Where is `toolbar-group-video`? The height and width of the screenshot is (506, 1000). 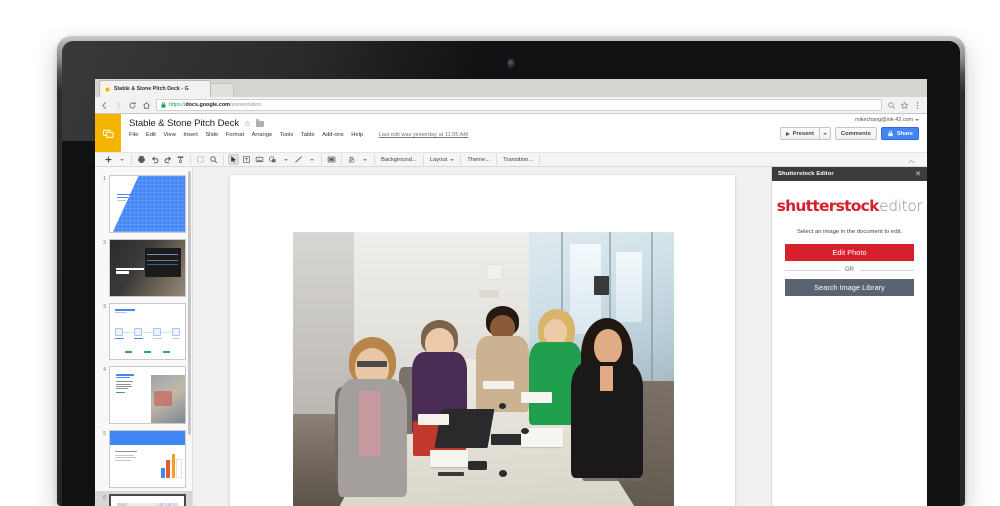 toolbar-group-video is located at coordinates (332, 159).